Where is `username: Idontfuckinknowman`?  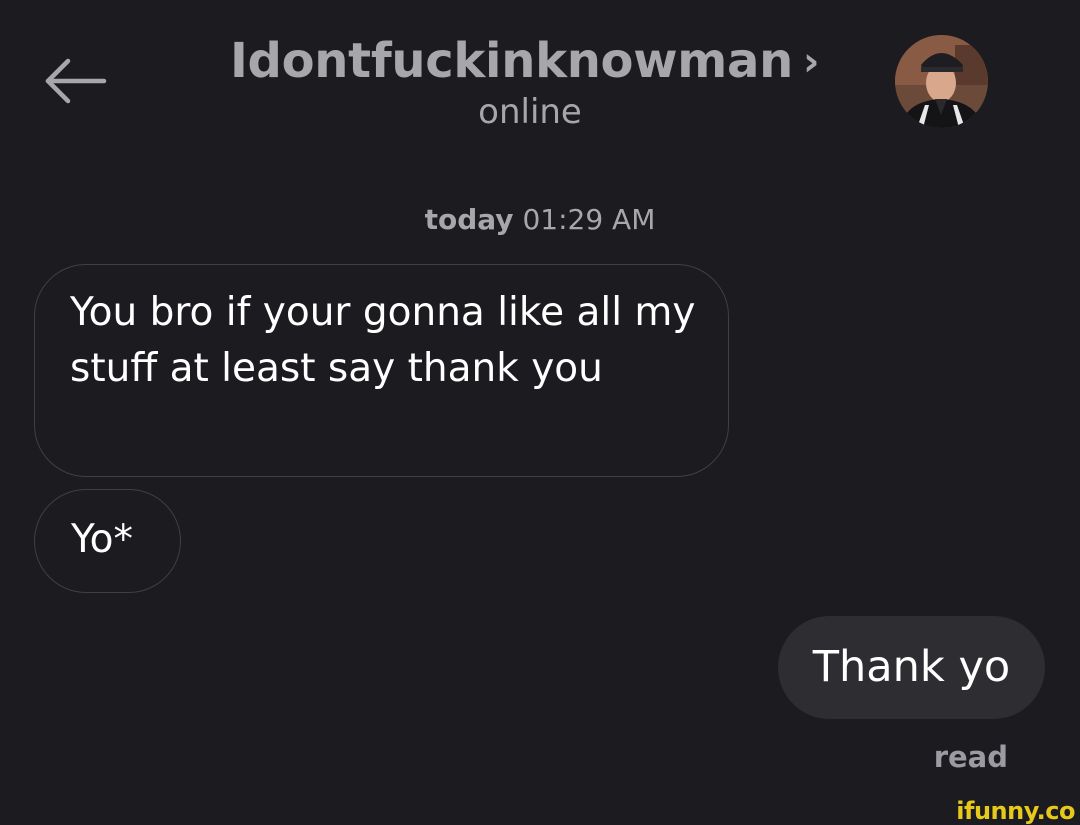
username: Idontfuckinknowman is located at coordinates (511, 61).